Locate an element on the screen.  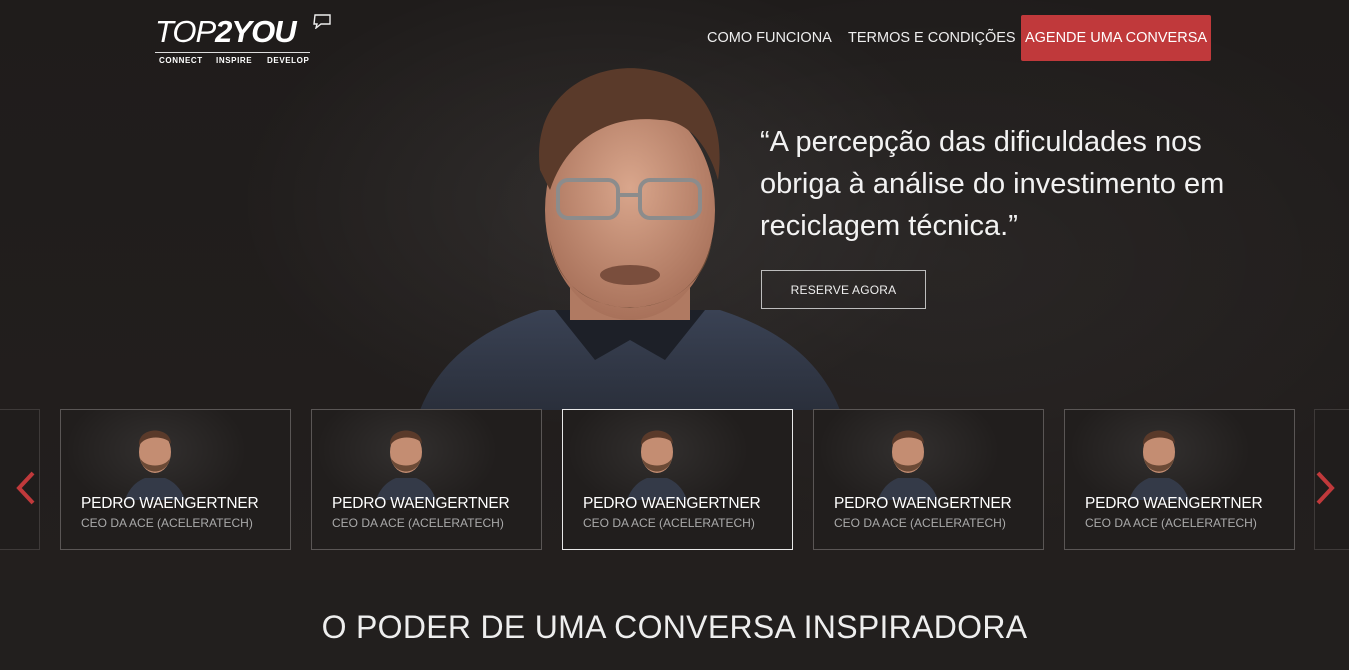
logo-tag-connect: CONNECT is located at coordinates (181, 60).